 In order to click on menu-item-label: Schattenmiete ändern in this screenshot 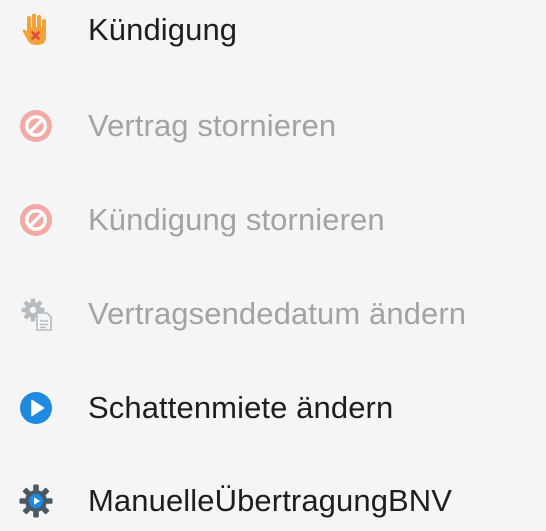, I will do `click(241, 407)`.